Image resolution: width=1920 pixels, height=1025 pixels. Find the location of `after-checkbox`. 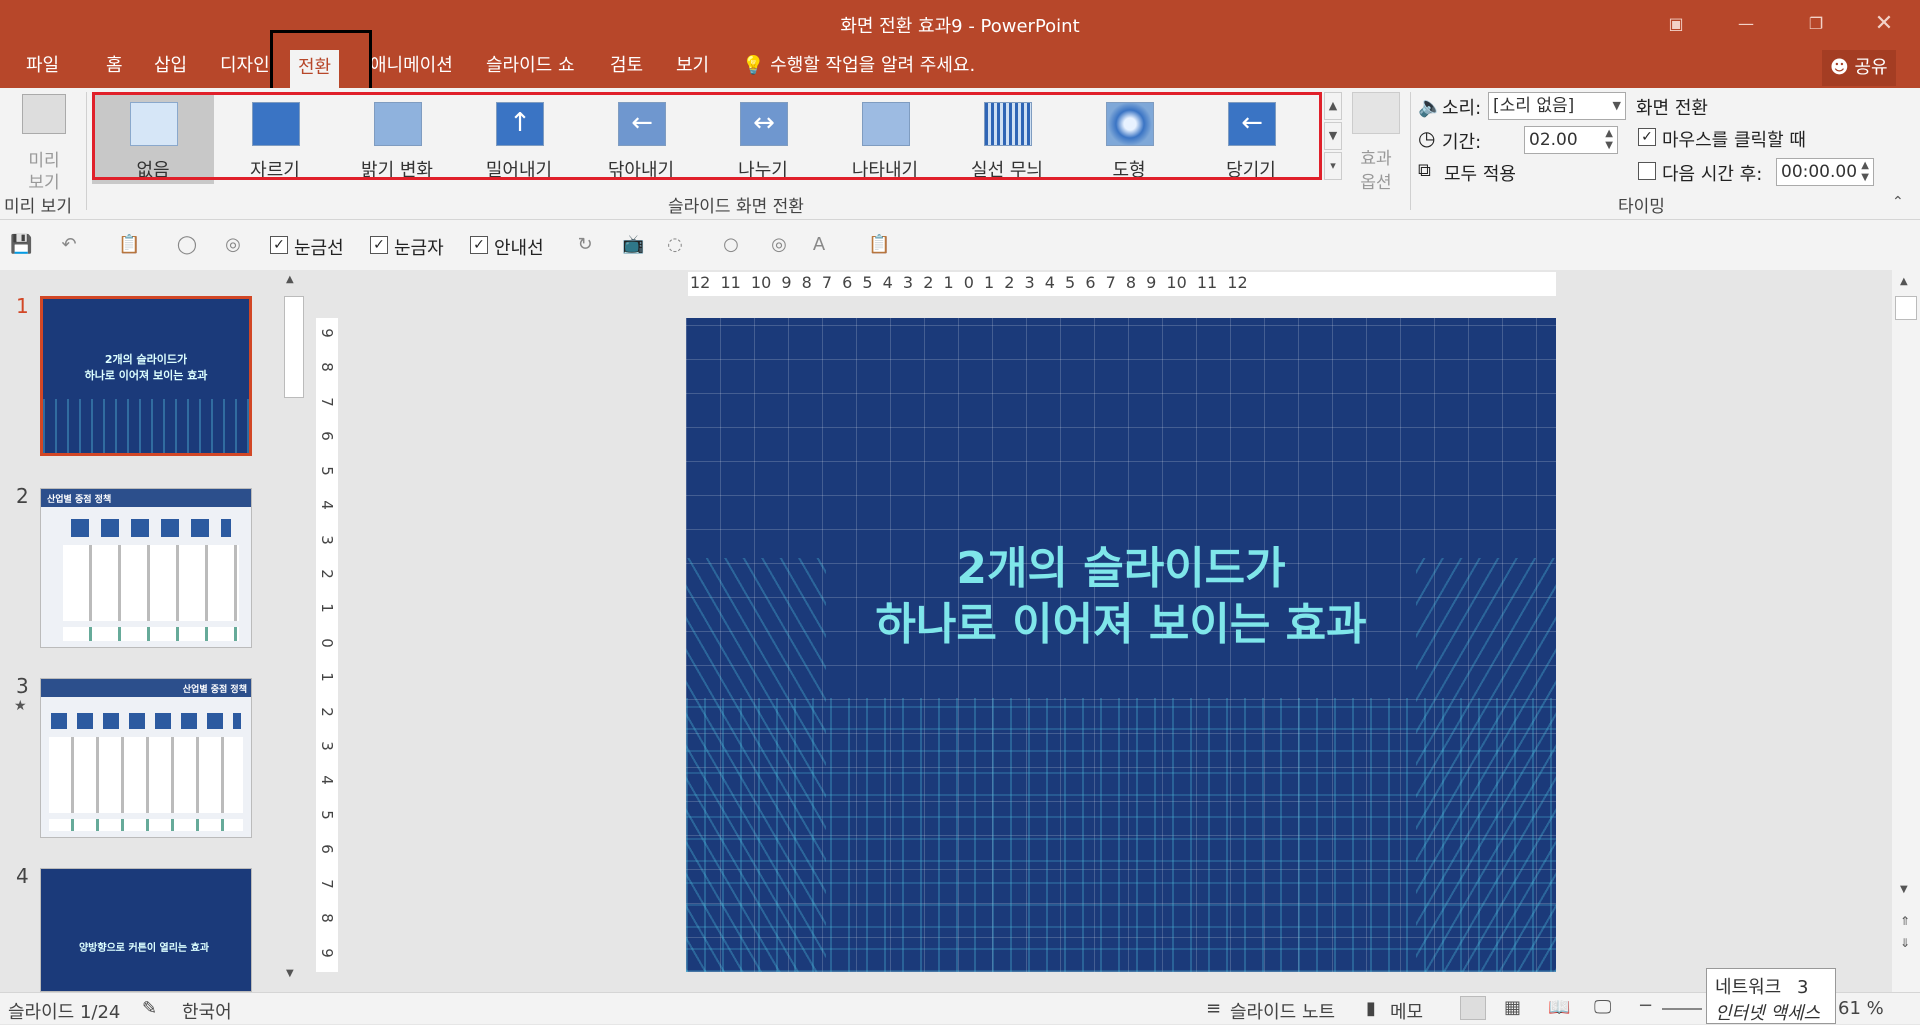

after-checkbox is located at coordinates (1647, 171).